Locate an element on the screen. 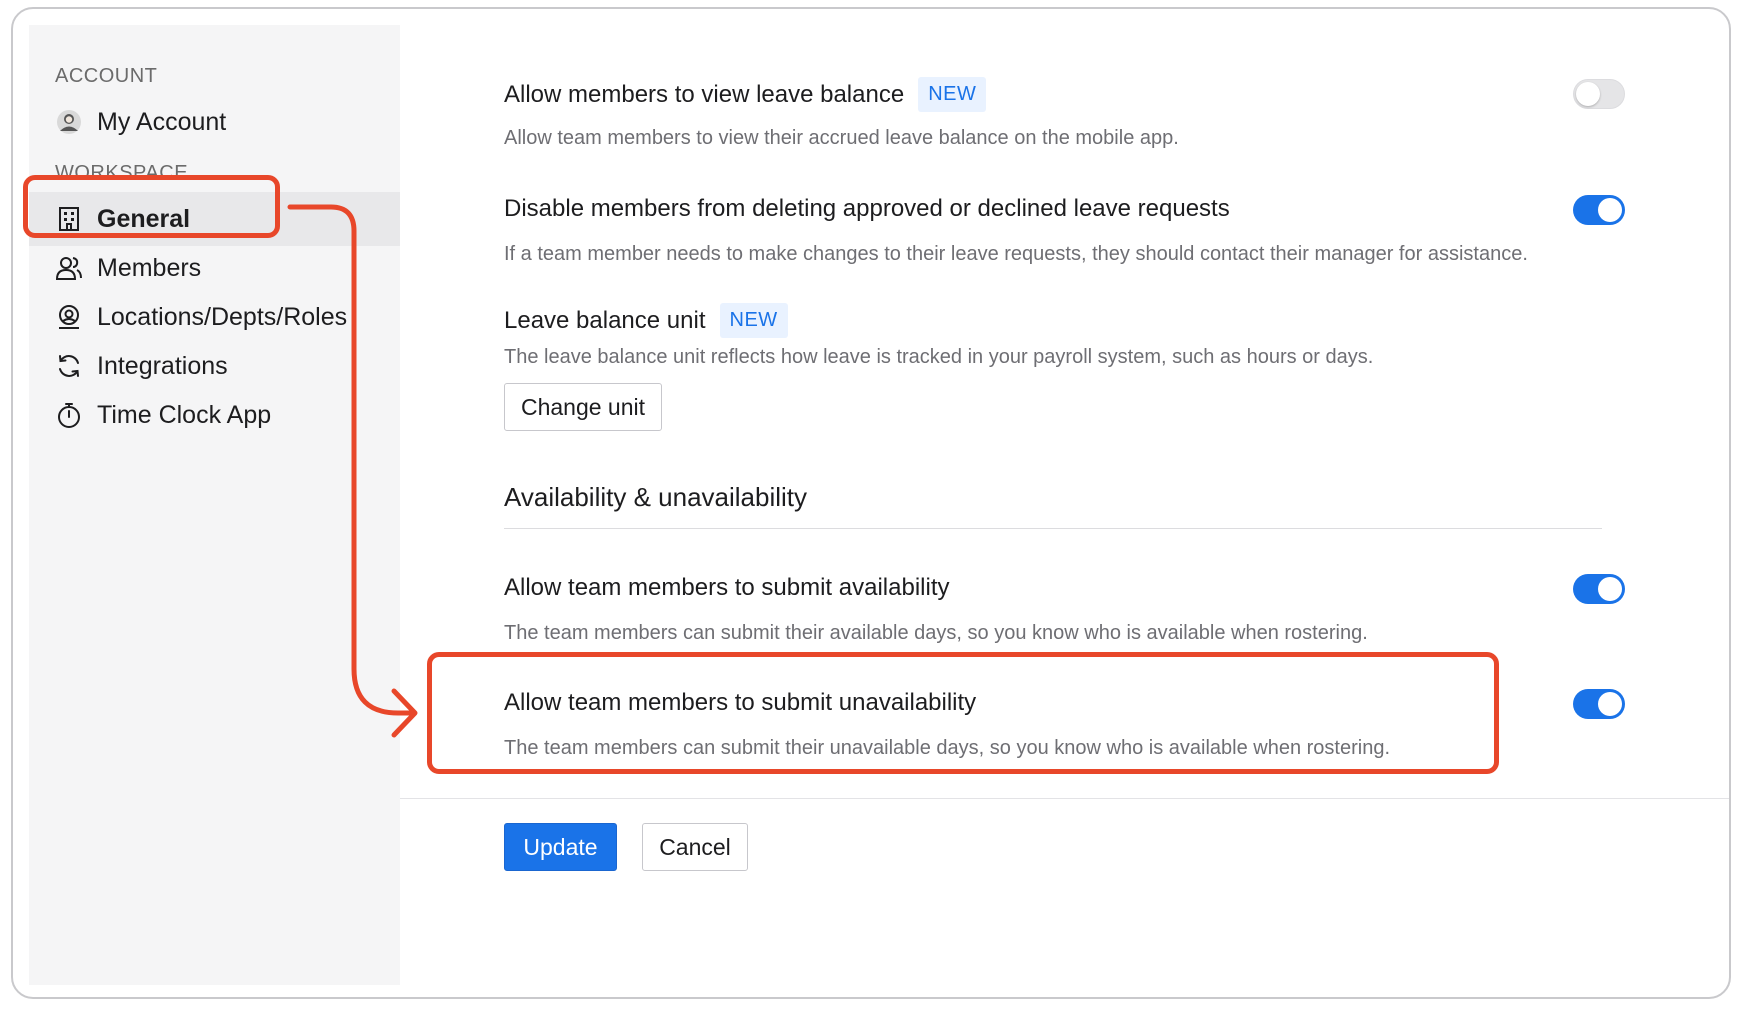  location-icon is located at coordinates (69, 317).